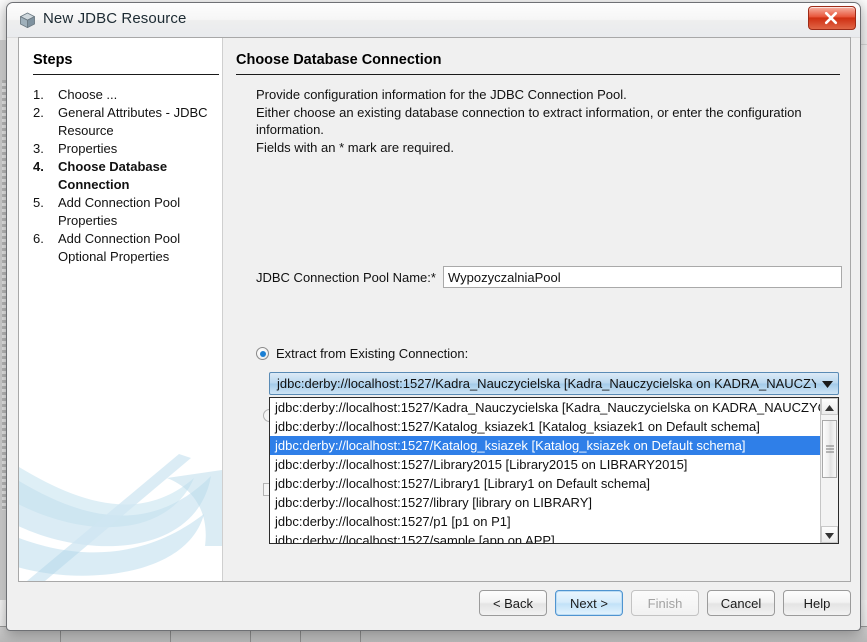  Describe the element at coordinates (45, 149) in the screenshot. I see `step-number: 3.` at that location.